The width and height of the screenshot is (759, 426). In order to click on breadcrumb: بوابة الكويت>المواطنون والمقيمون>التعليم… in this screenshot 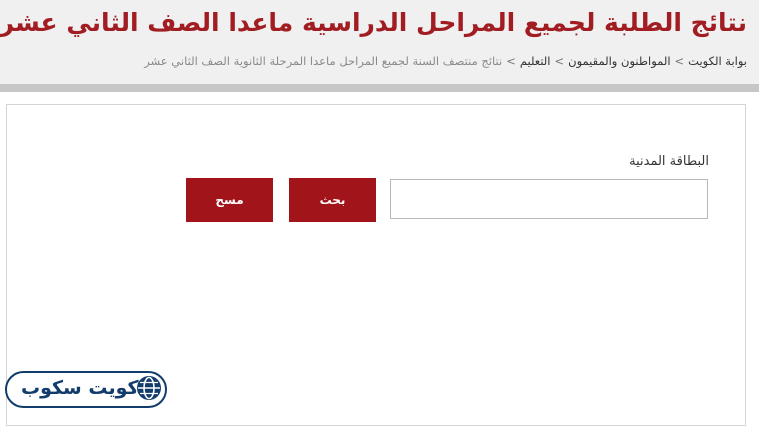, I will do `click(445, 61)`.